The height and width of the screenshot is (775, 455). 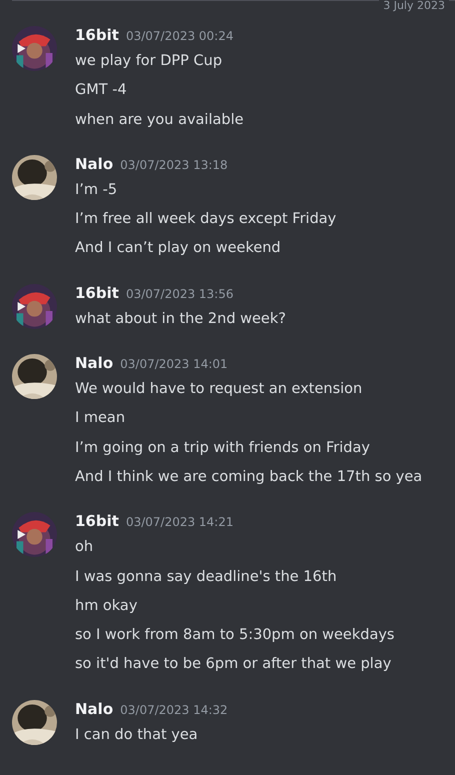 I want to click on timestamp: 03/07/2023 14:01, so click(x=174, y=365).